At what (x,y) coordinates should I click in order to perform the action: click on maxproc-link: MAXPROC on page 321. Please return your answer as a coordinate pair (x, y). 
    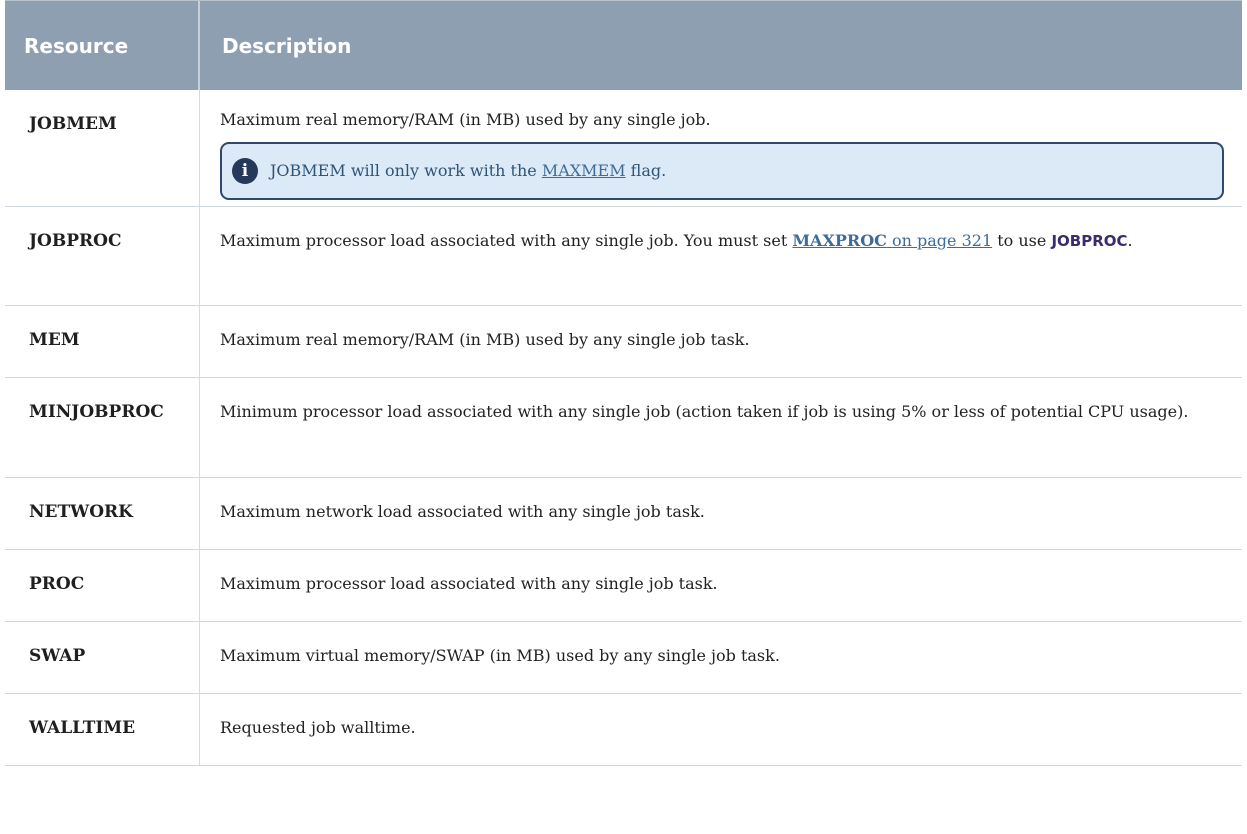
    Looking at the image, I should click on (892, 240).